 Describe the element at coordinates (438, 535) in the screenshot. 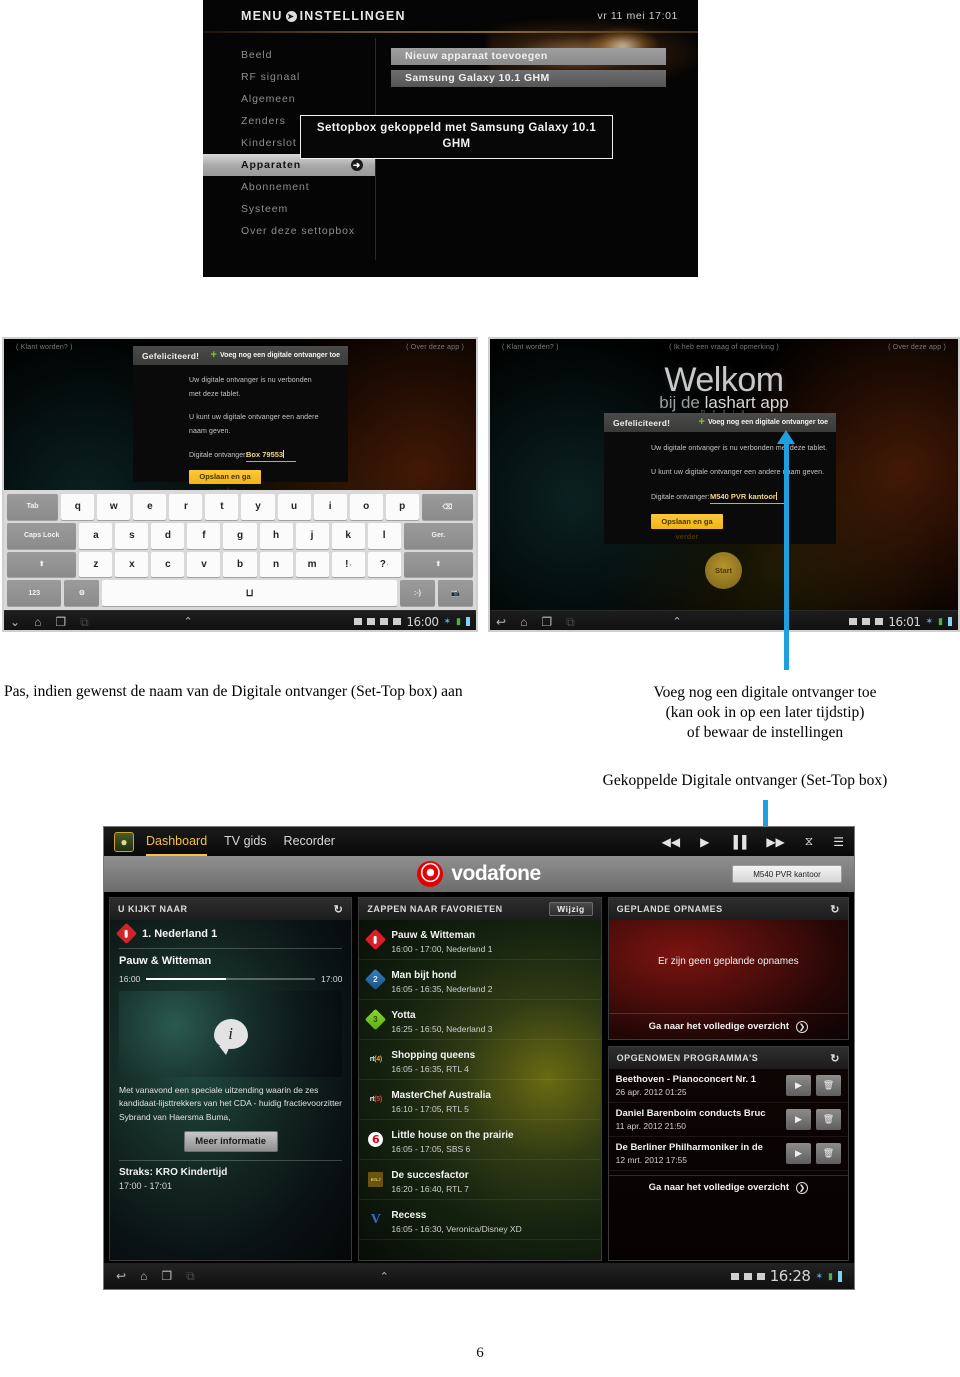

I see `key-language-ger: Ger.` at that location.